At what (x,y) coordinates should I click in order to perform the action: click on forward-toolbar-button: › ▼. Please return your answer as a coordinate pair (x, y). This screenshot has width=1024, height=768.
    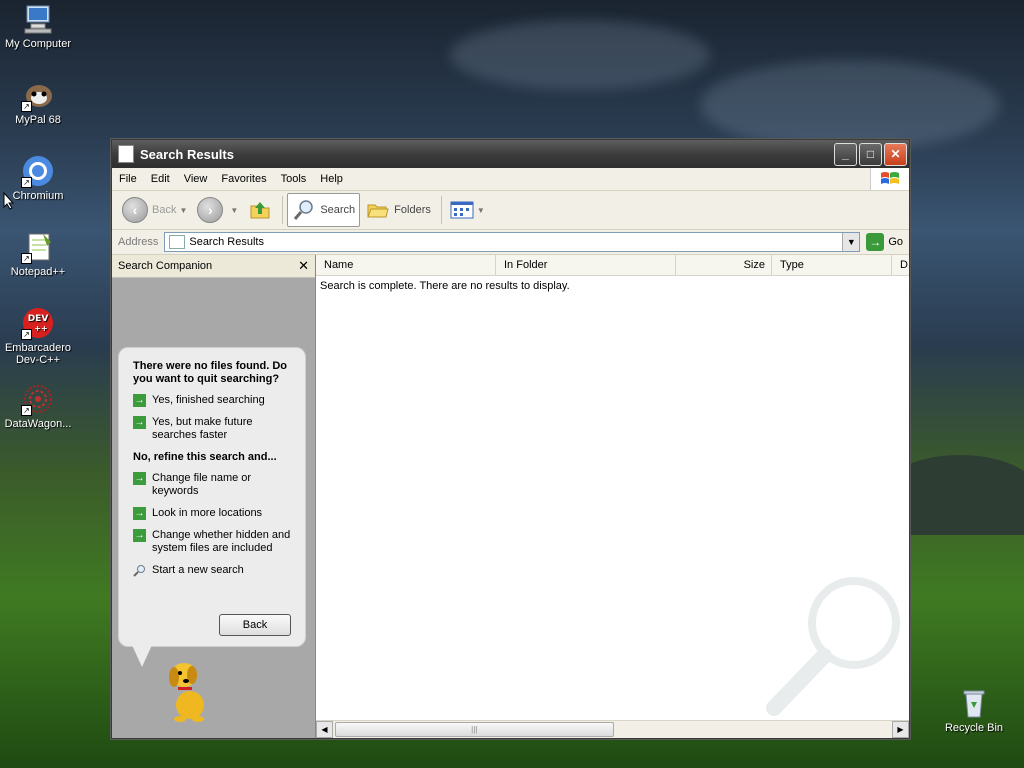
    Looking at the image, I should click on (217, 210).